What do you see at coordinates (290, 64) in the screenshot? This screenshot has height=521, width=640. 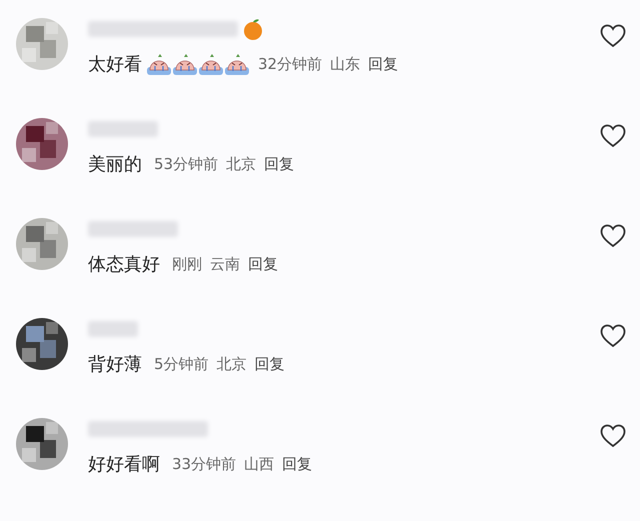 I see `comment-time: 32分钟前` at bounding box center [290, 64].